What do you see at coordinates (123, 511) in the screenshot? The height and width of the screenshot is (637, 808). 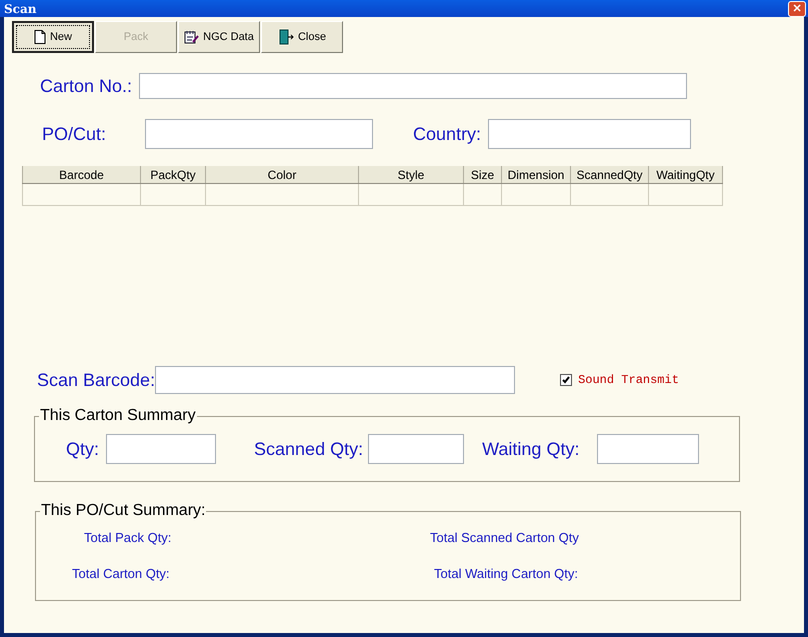 I see `group-title: This PO/Cut Summary:` at bounding box center [123, 511].